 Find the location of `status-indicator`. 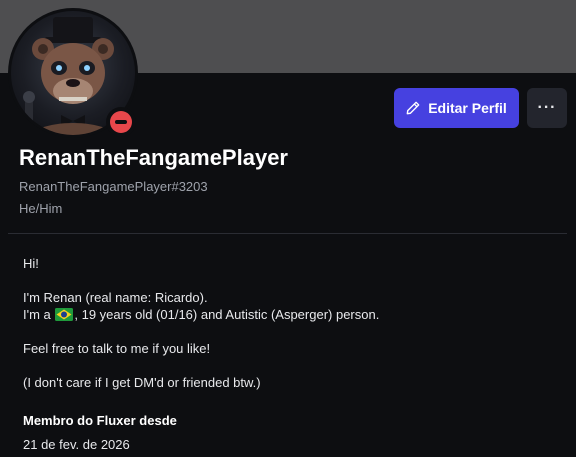

status-indicator is located at coordinates (121, 122).